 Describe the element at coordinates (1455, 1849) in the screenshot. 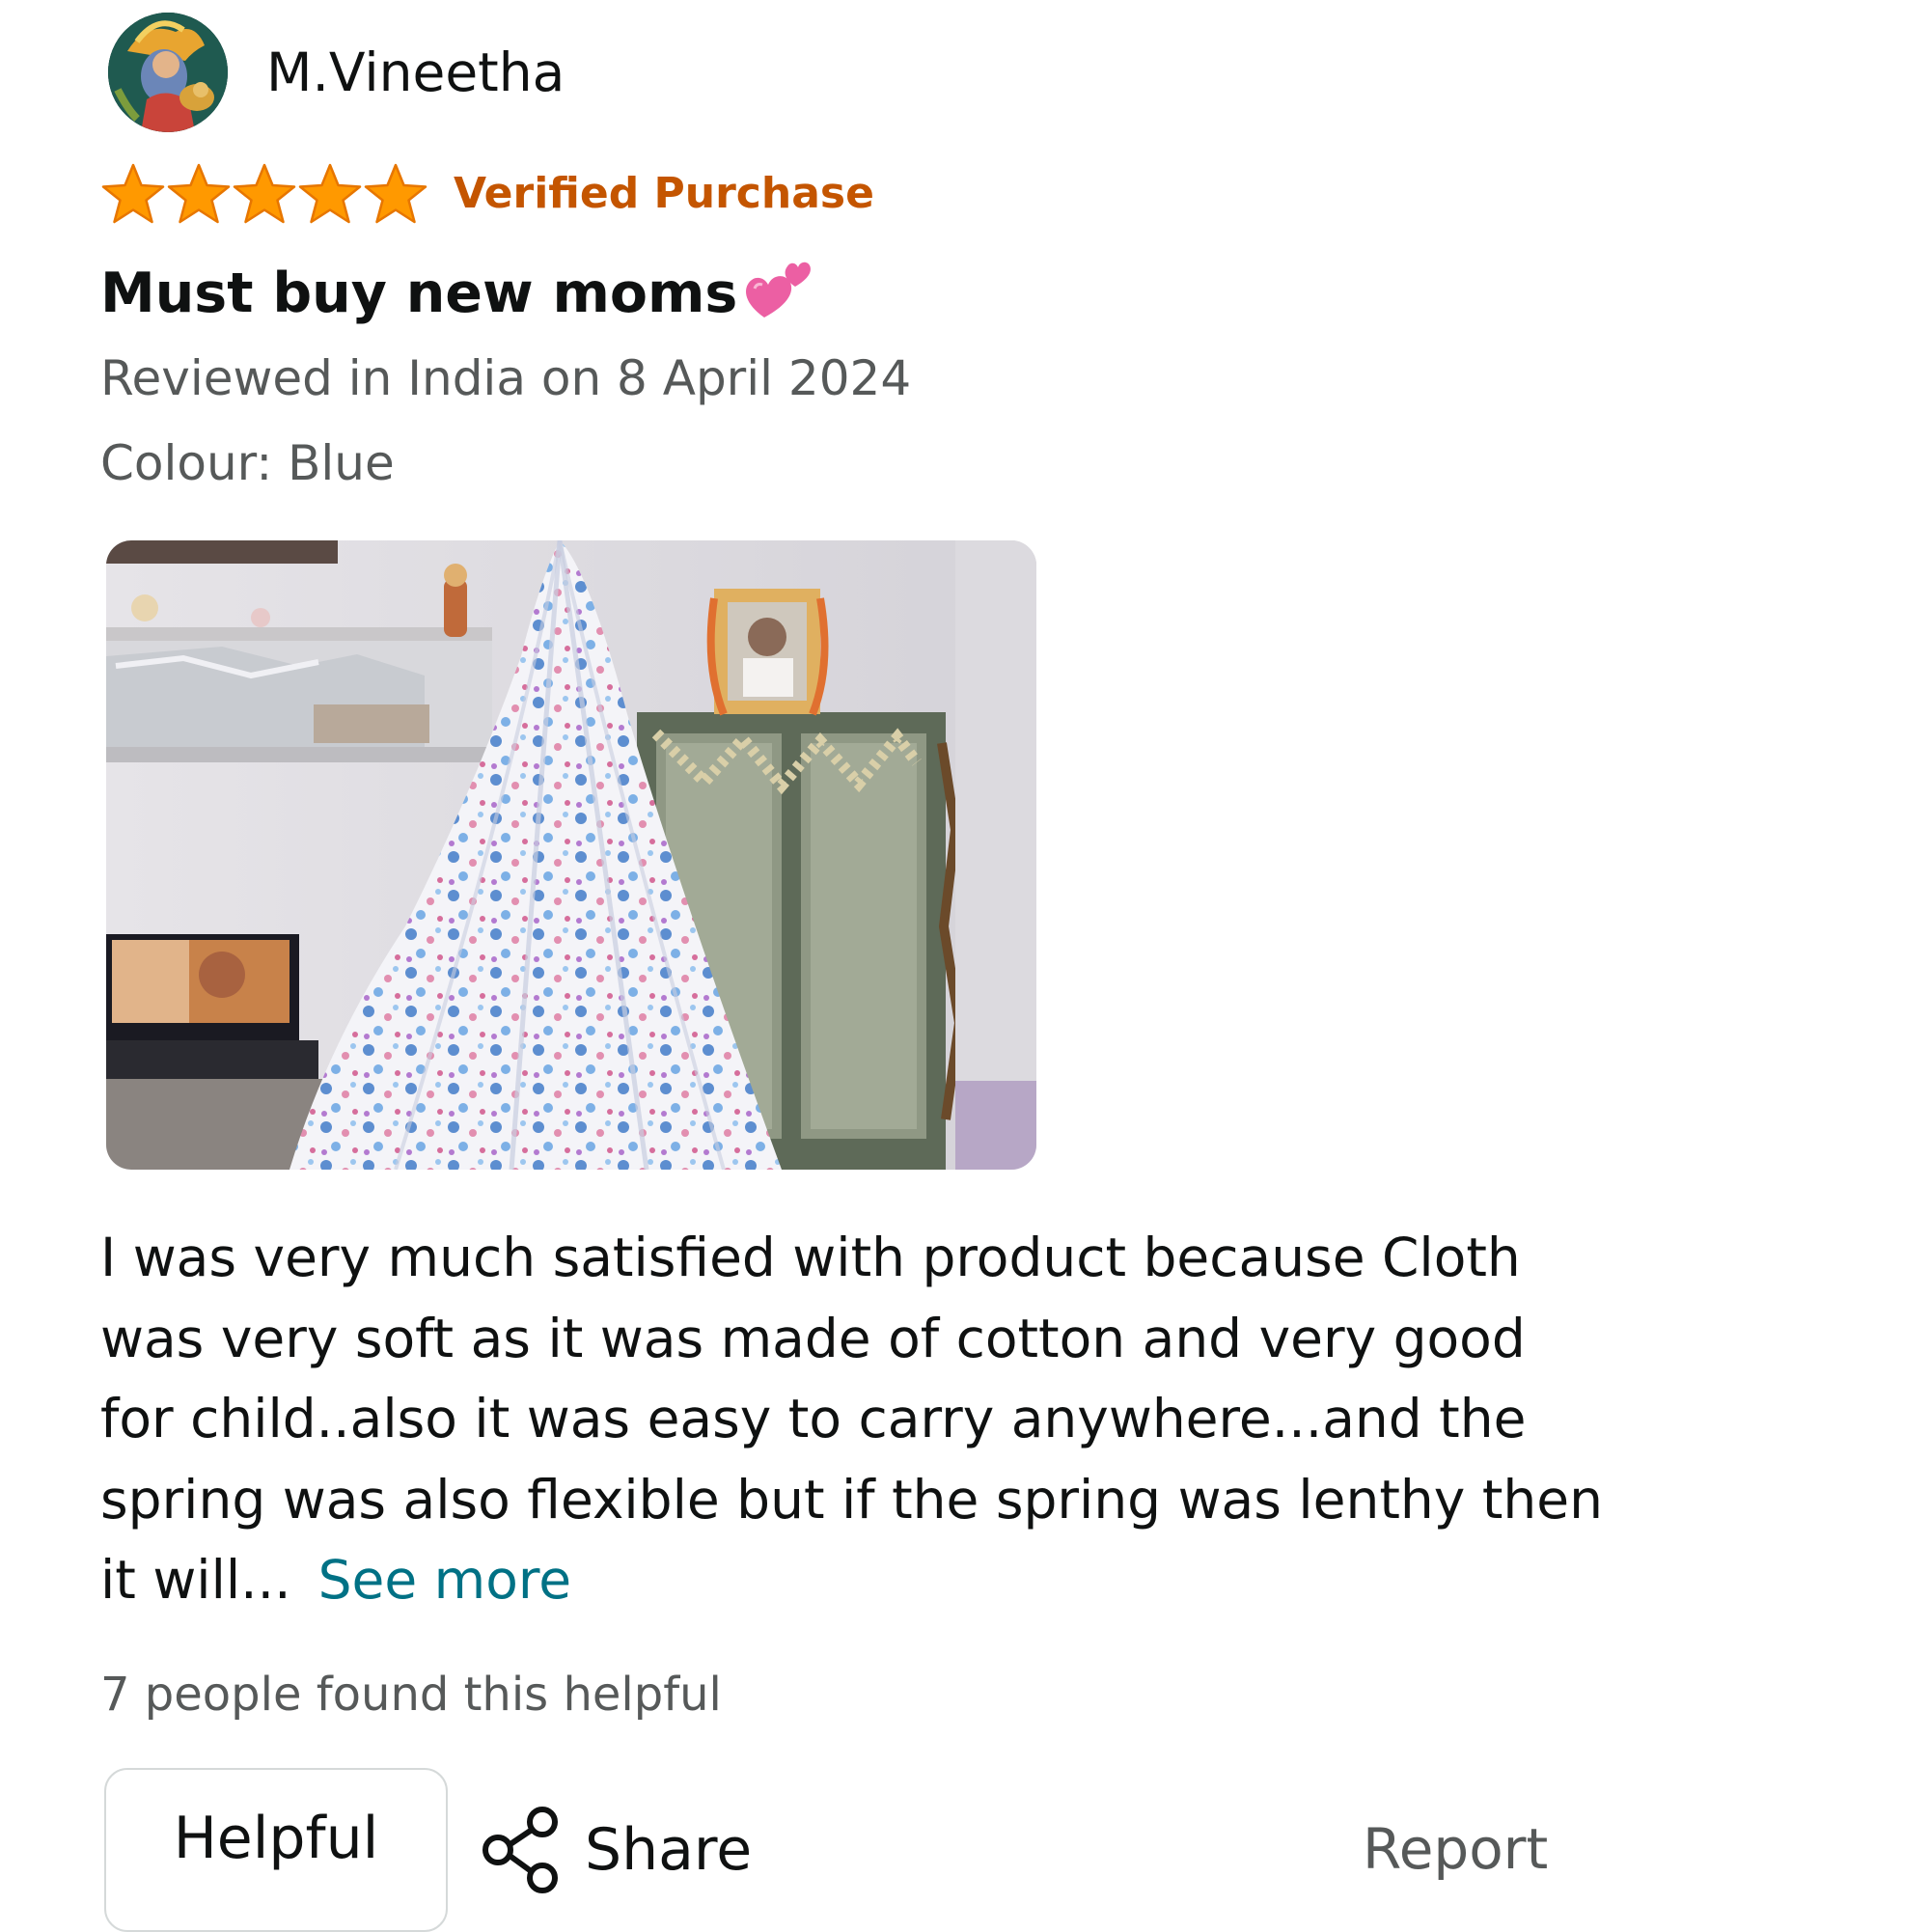

I see `report-link: Report` at that location.